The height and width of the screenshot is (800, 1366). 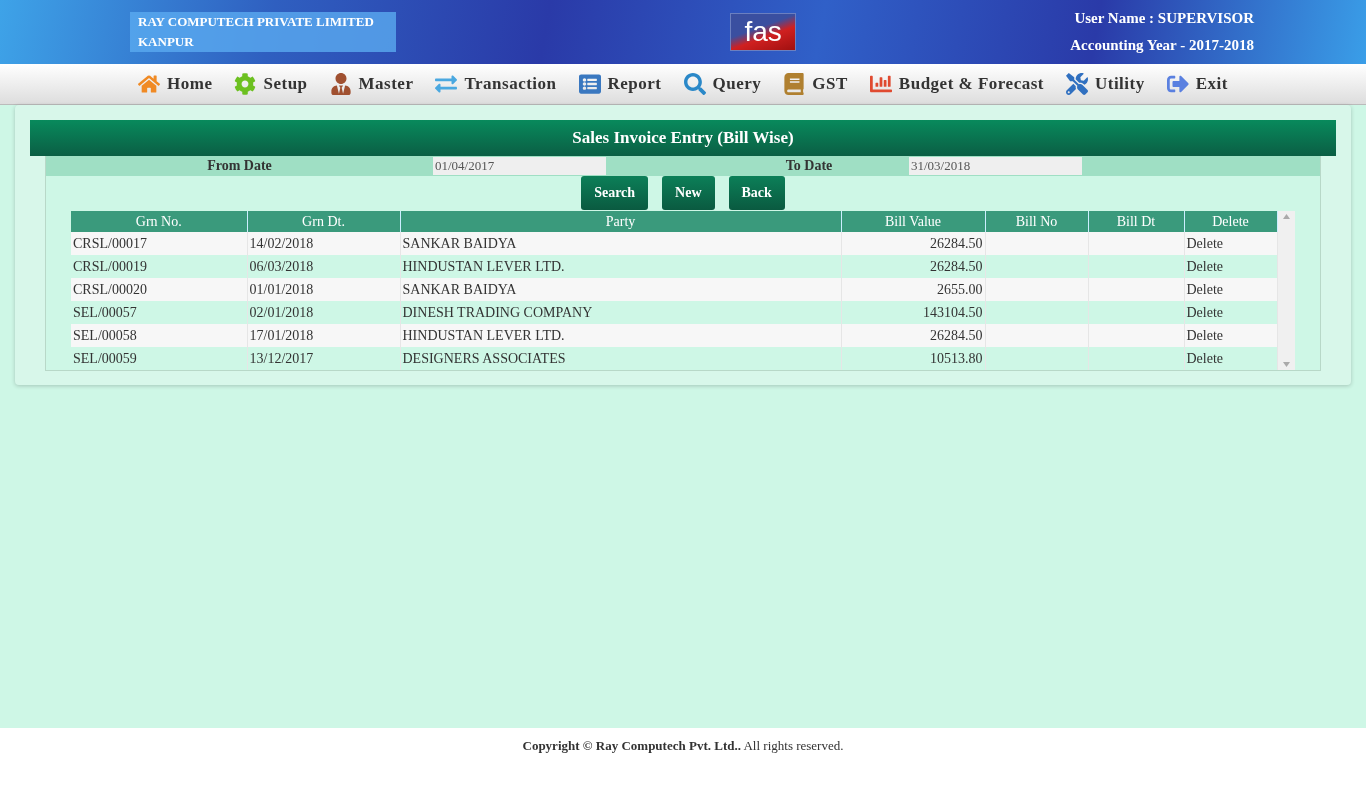 What do you see at coordinates (166, 42) in the screenshot?
I see `company-city: KANPUR` at bounding box center [166, 42].